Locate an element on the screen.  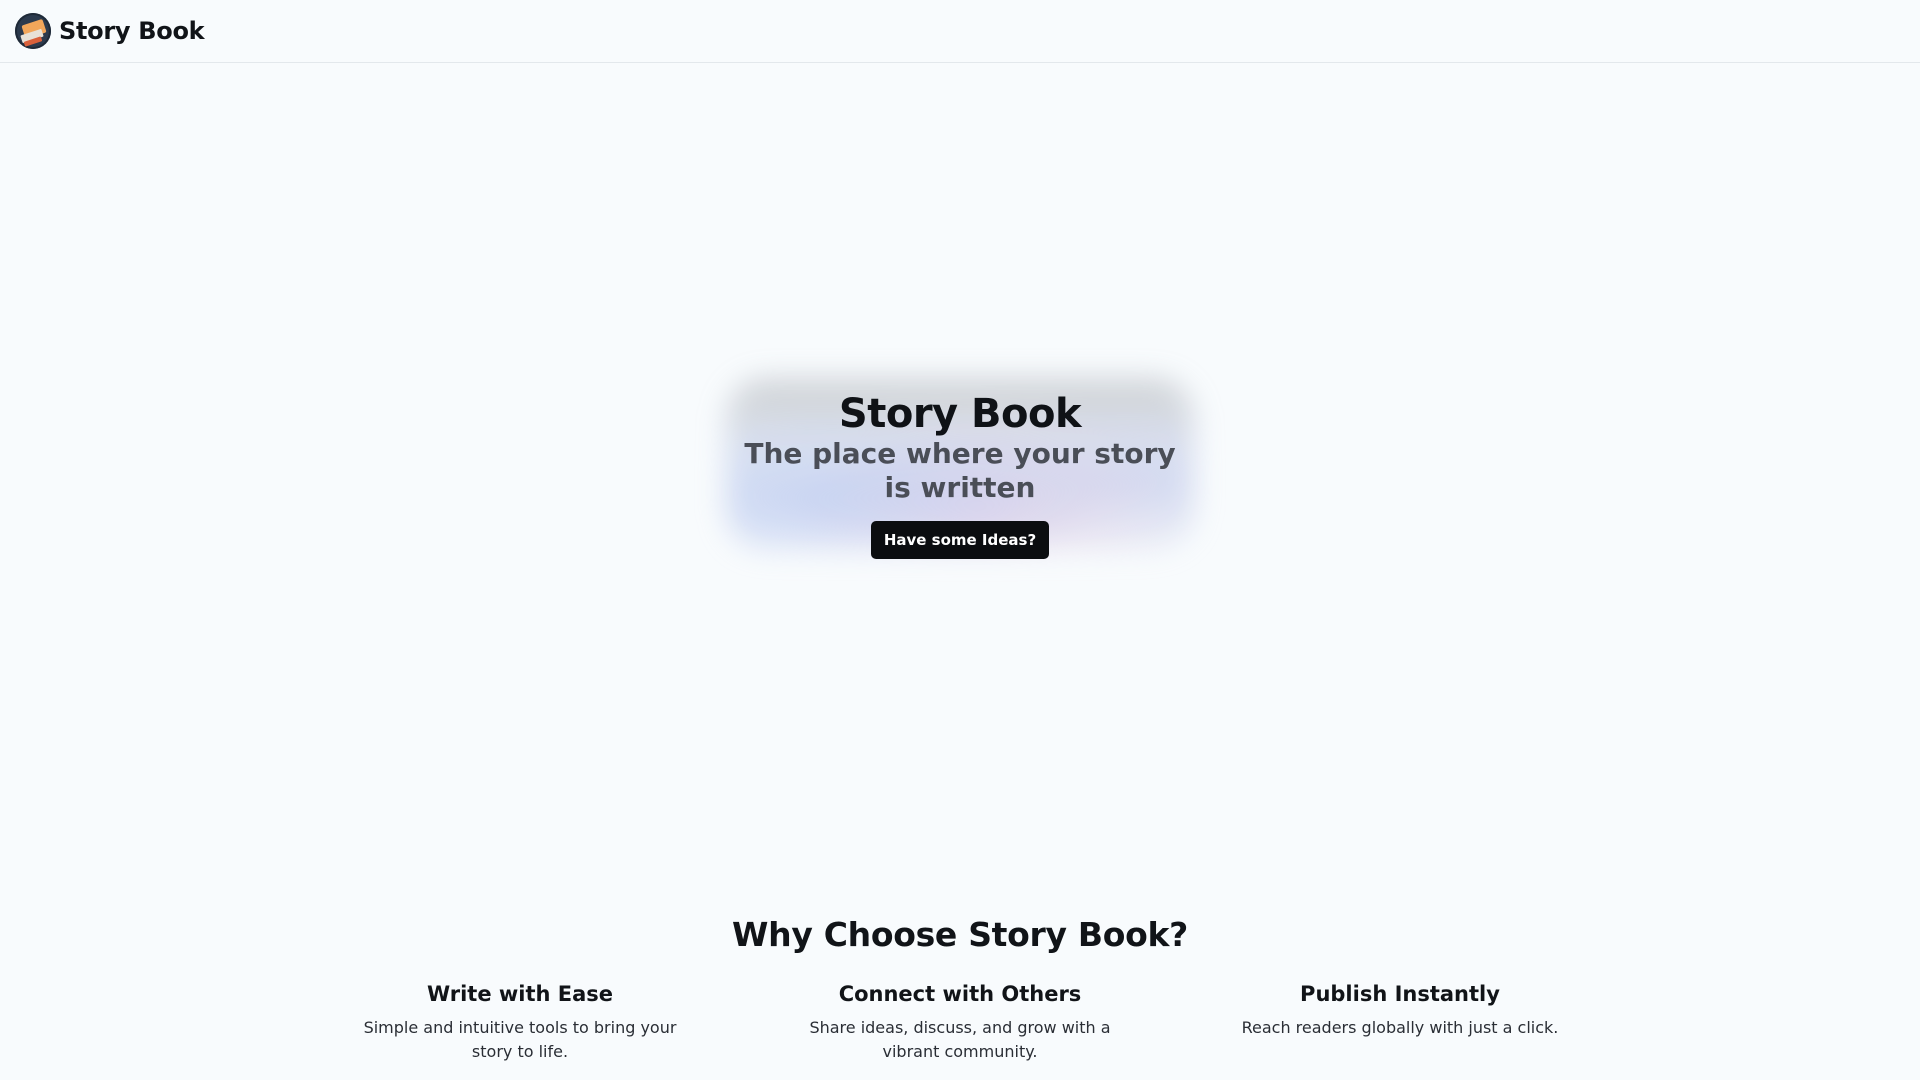
hero-subtitle: The place where your story is written is located at coordinates (960, 470).